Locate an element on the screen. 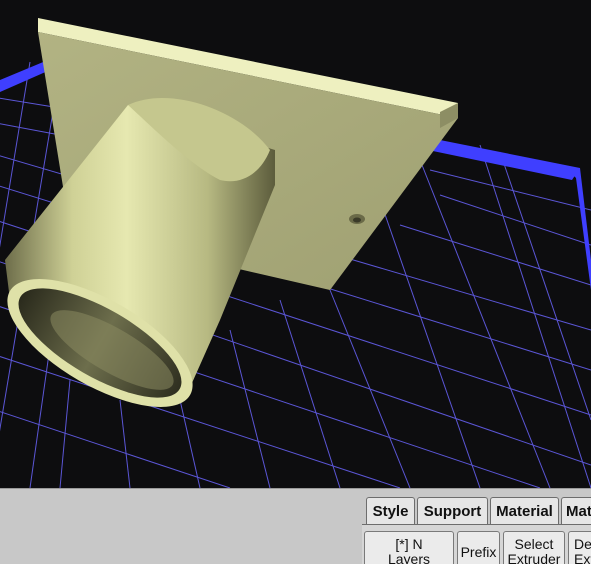 The height and width of the screenshot is (564, 591). tab-material-overflow: Mat is located at coordinates (576, 511).